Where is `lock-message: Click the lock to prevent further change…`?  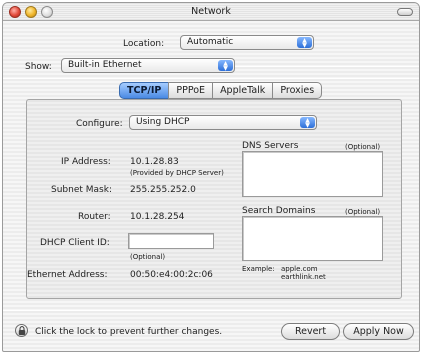
lock-message: Click the lock to prevent further change… is located at coordinates (129, 332).